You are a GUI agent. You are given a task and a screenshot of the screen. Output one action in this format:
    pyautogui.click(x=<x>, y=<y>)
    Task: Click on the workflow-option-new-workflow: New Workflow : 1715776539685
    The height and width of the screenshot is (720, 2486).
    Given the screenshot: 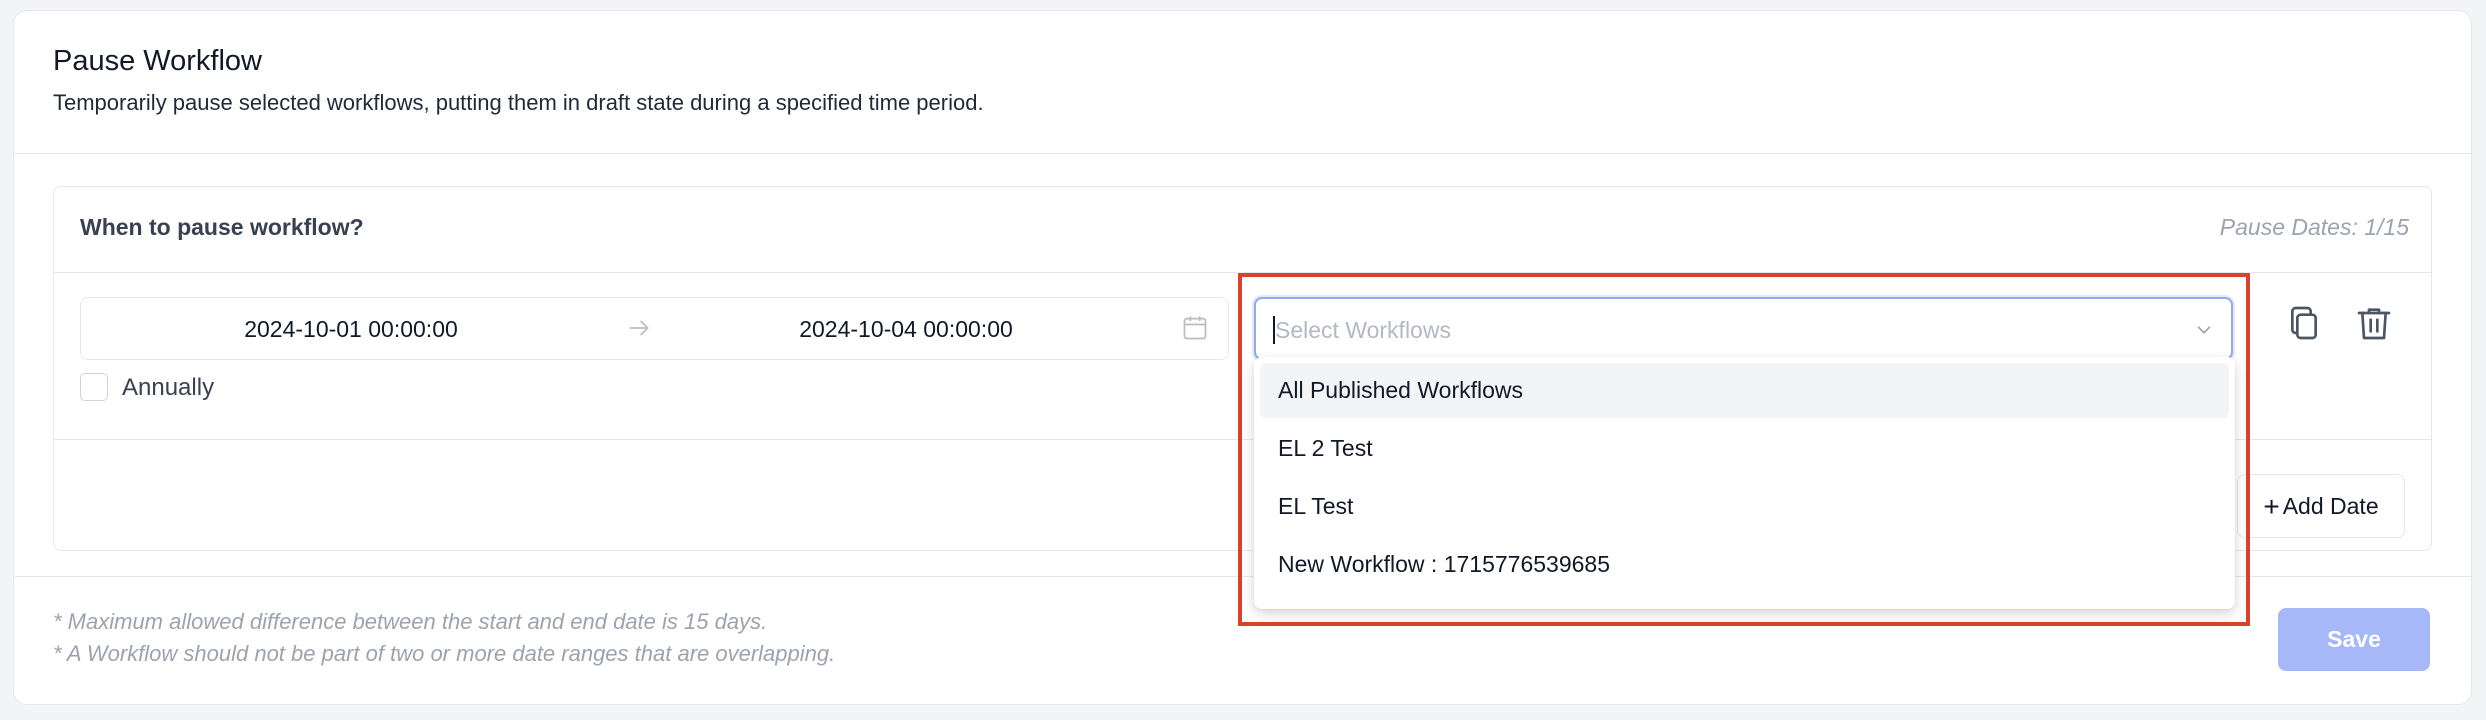 What is the action you would take?
    pyautogui.click(x=1744, y=564)
    